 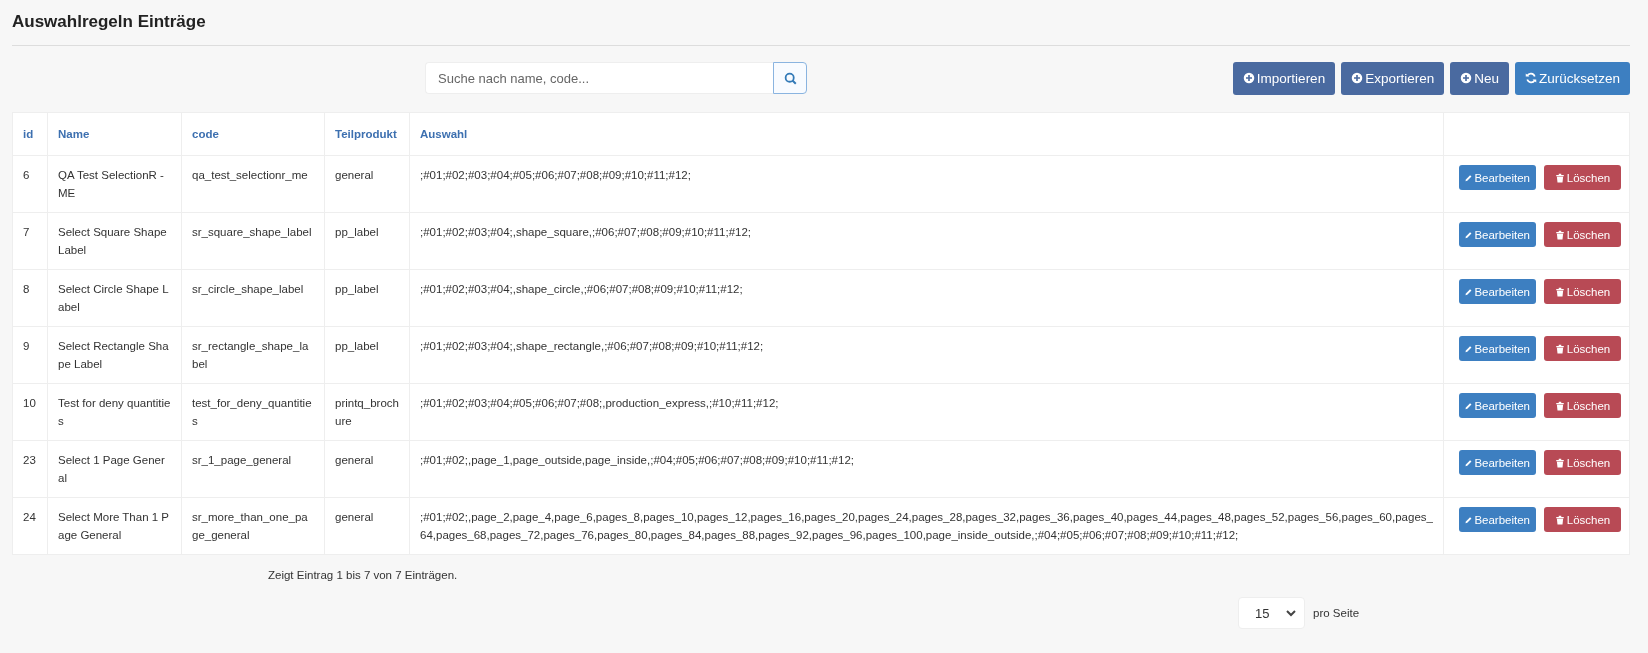 What do you see at coordinates (114, 469) in the screenshot?
I see `table-cell: Select 1 Page General` at bounding box center [114, 469].